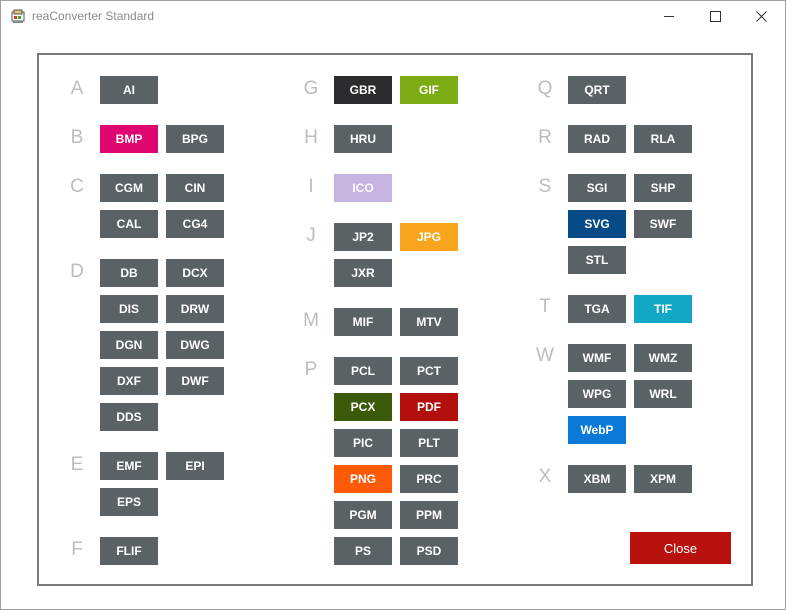 The width and height of the screenshot is (786, 610). I want to click on format-dwf: DWF, so click(195, 381).